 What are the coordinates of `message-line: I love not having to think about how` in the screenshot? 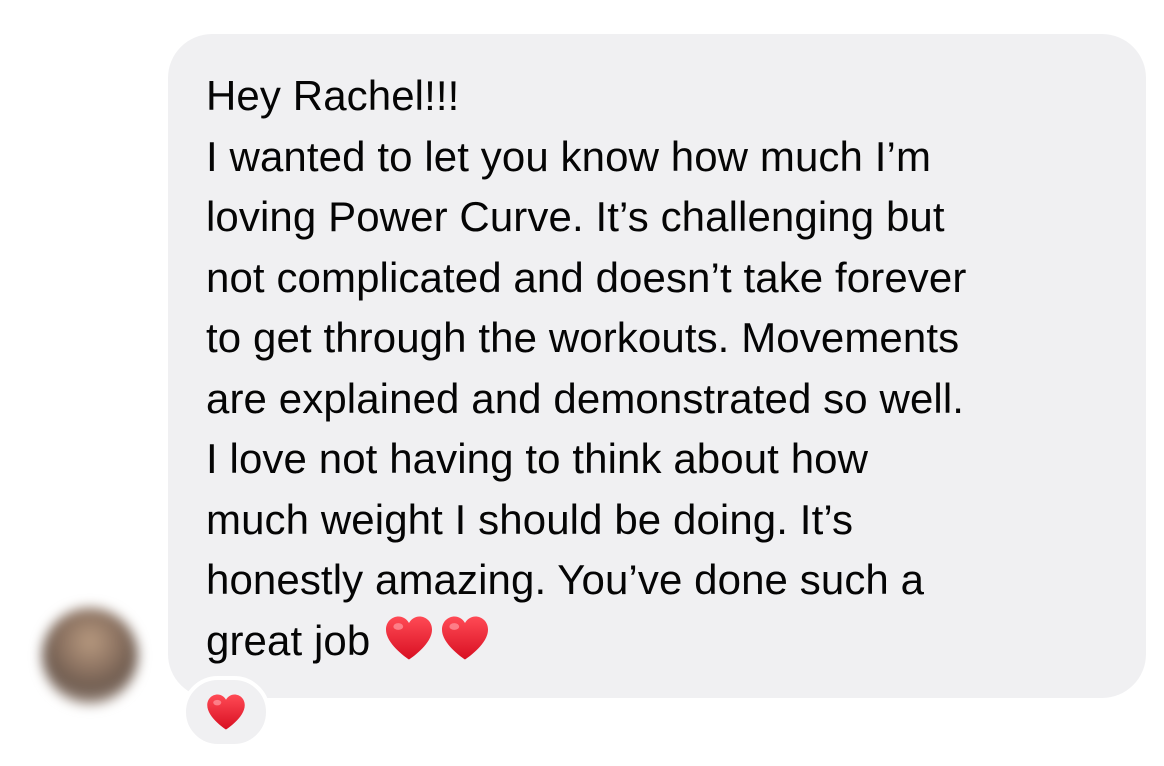 It's located at (537, 458).